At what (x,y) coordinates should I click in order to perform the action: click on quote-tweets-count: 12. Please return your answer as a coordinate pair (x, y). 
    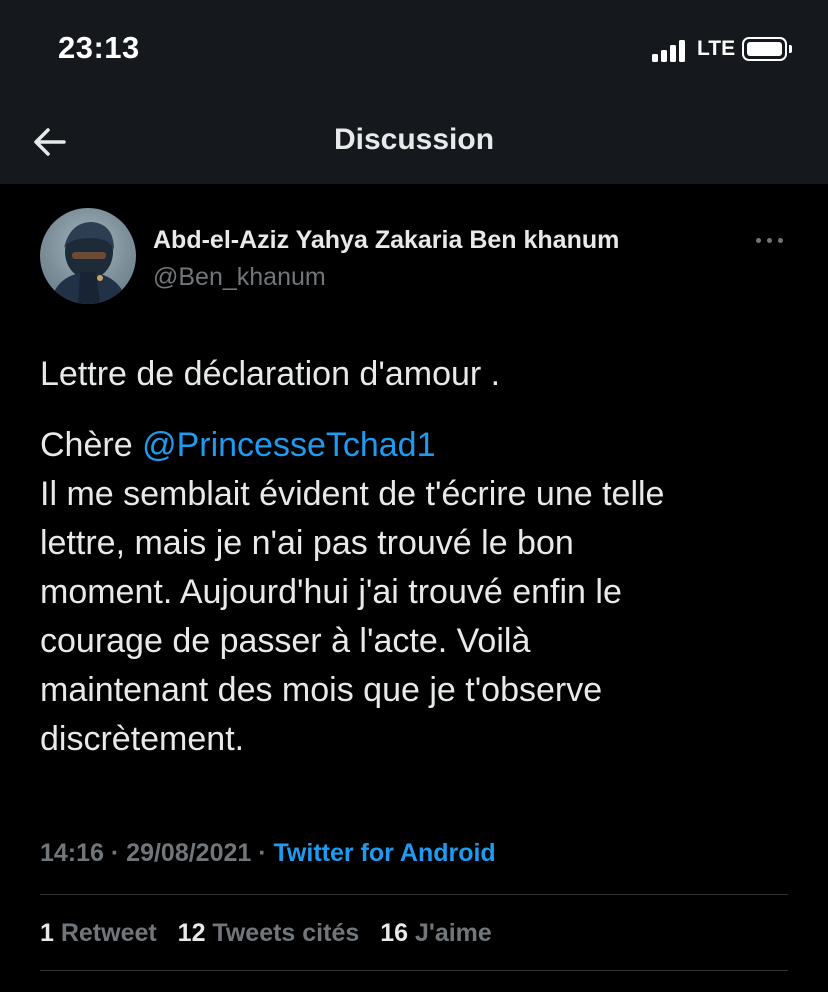
    Looking at the image, I should click on (191, 933).